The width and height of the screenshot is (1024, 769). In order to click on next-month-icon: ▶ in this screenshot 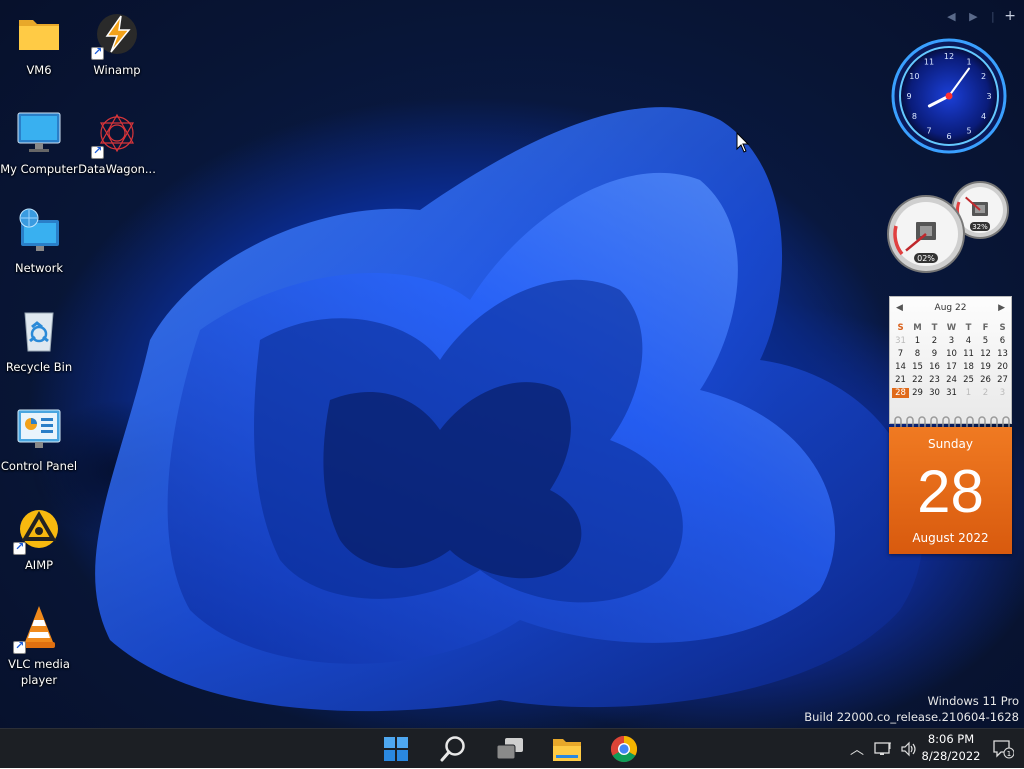, I will do `click(1001, 308)`.